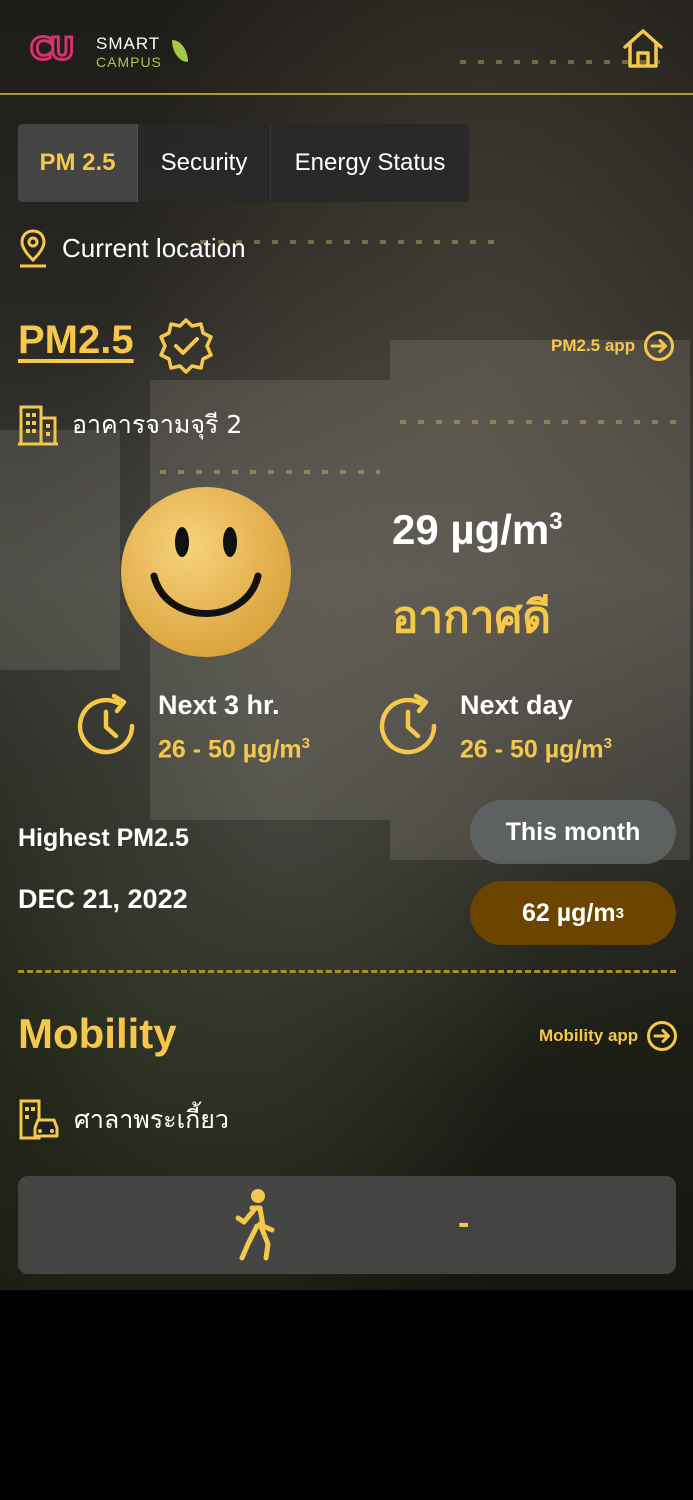 The width and height of the screenshot is (693, 1500). What do you see at coordinates (346, 47) in the screenshot?
I see `top-bar: CU SMART CAMPUS` at bounding box center [346, 47].